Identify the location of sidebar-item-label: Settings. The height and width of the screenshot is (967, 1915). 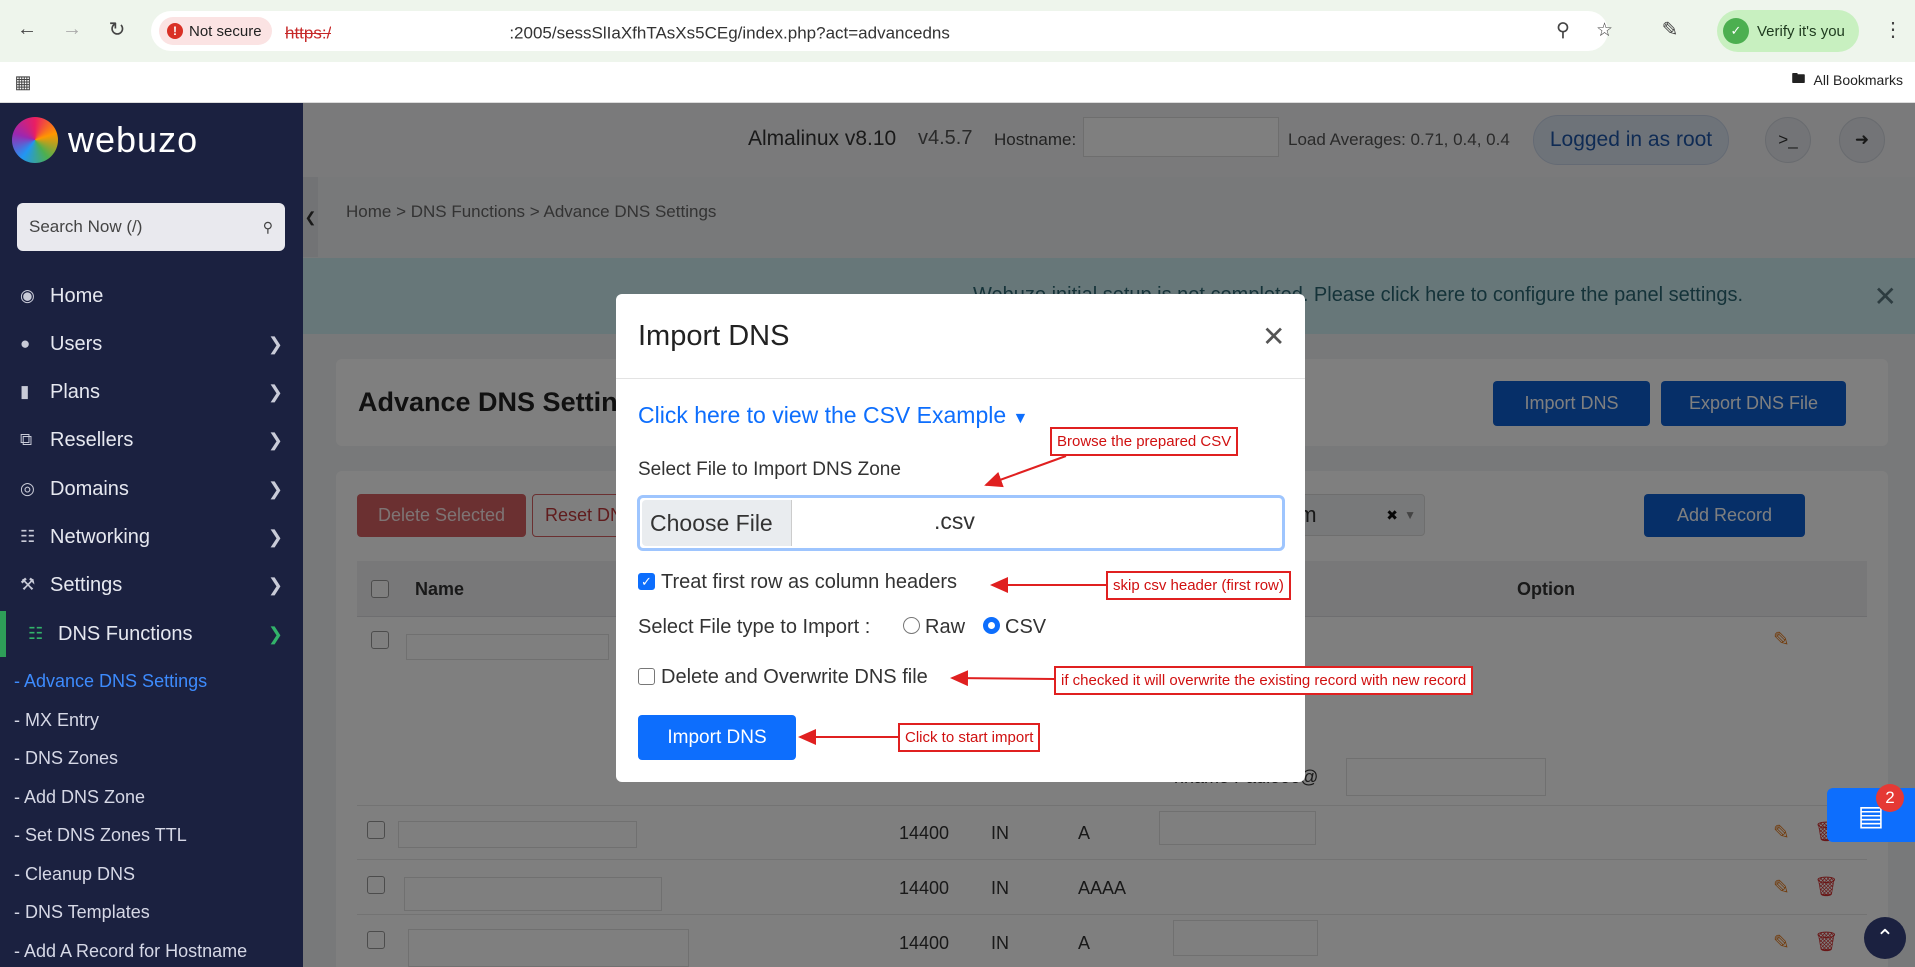
(86, 584).